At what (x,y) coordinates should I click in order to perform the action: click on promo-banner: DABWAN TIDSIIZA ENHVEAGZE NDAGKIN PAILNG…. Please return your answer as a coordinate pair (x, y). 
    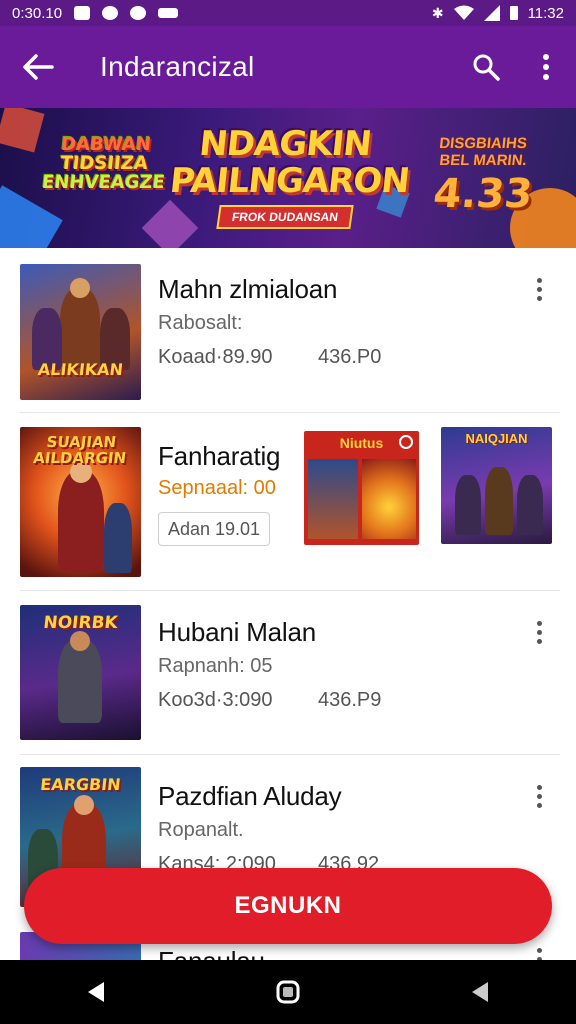
    Looking at the image, I should click on (288, 178).